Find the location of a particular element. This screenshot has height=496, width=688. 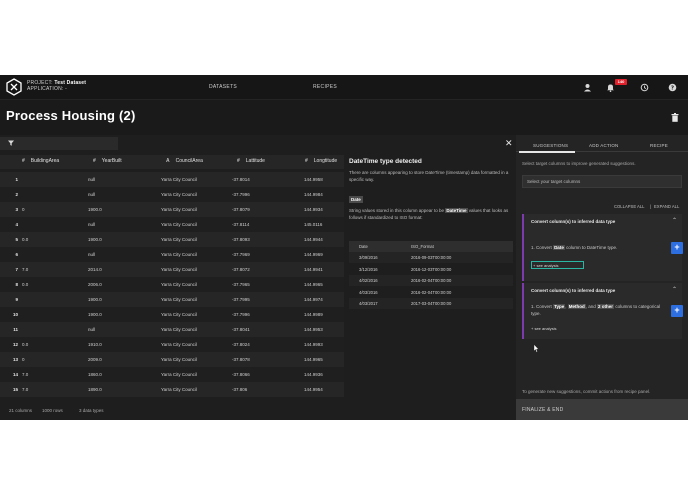

collapse-all-button: COLLAPSE ALL is located at coordinates (629, 206).